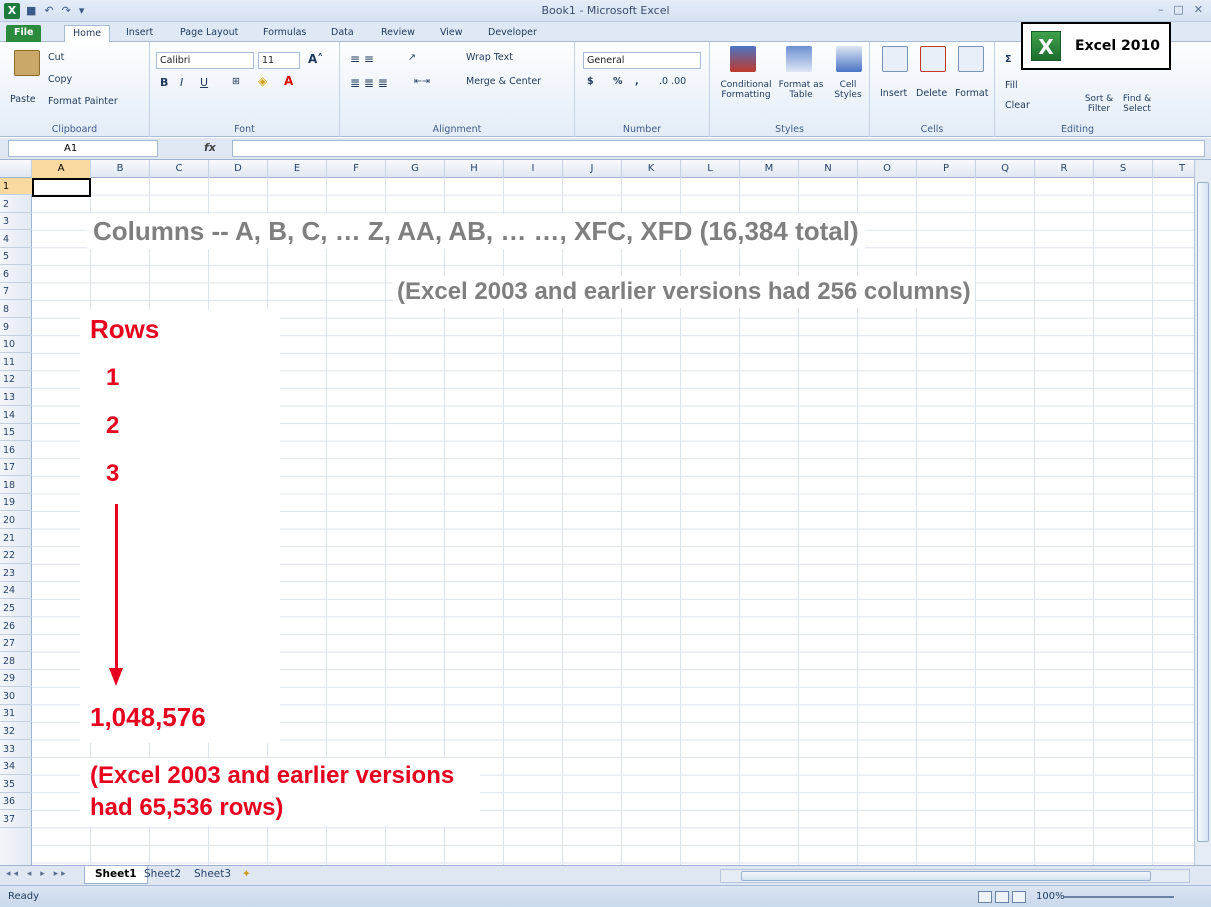  I want to click on insert-cells-icon, so click(895, 59).